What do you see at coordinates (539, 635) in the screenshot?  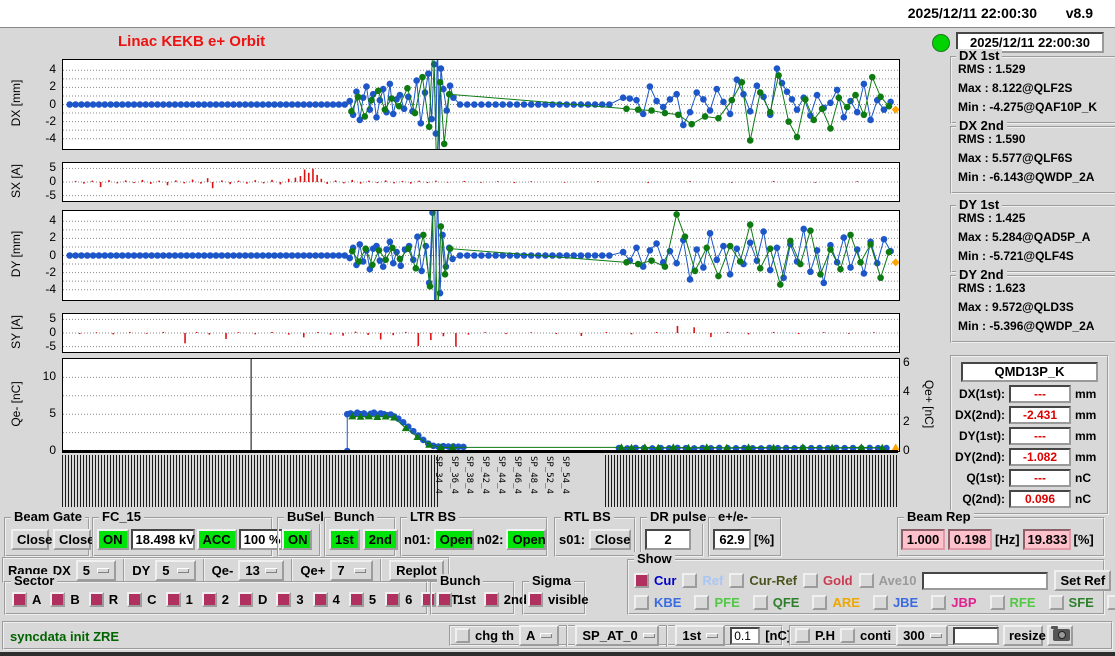 I see `mode-dropdown: A` at bounding box center [539, 635].